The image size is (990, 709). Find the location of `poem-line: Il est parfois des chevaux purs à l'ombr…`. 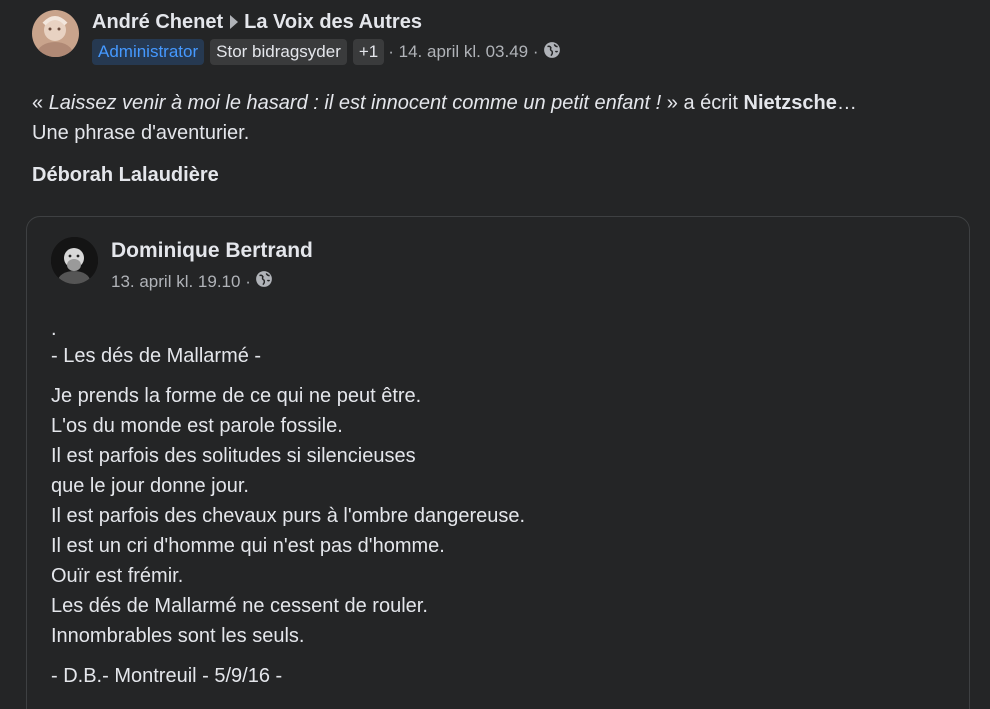

poem-line: Il est parfois des chevaux purs à l'ombr… is located at coordinates (288, 516).